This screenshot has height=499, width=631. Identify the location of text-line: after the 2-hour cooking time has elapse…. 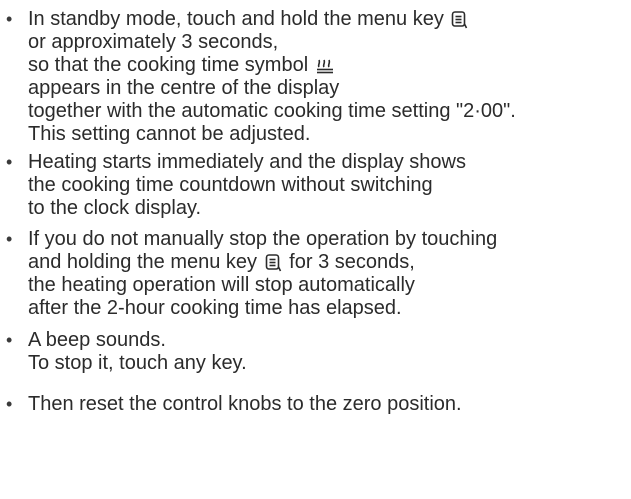
(215, 308).